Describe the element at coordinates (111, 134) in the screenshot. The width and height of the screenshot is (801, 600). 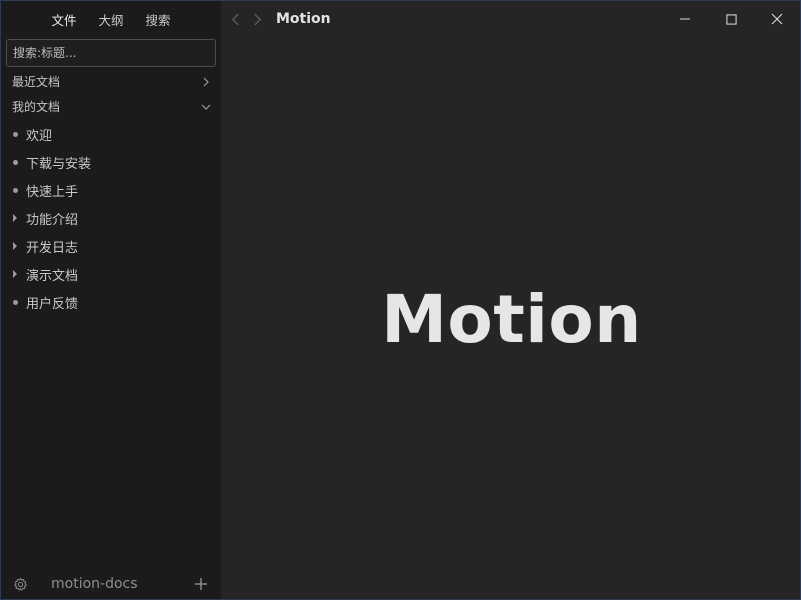
I see `doc-item-welcome: 欢迎` at that location.